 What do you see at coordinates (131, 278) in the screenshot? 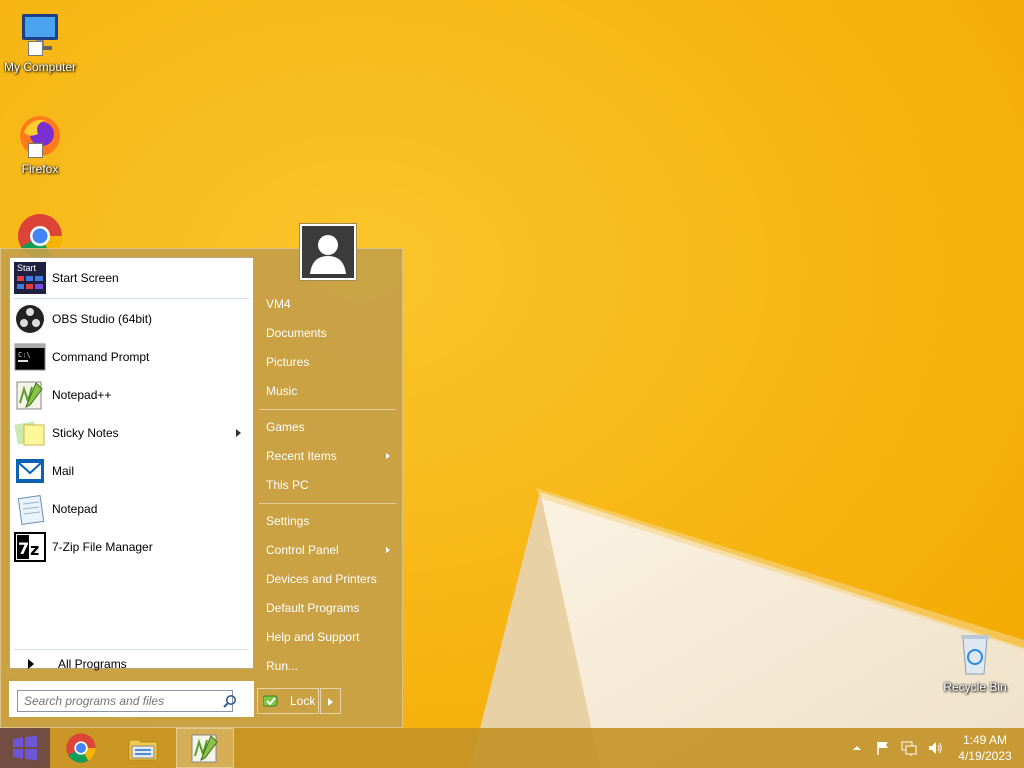
I see `start-item-start-screen: Start Start Screen` at bounding box center [131, 278].